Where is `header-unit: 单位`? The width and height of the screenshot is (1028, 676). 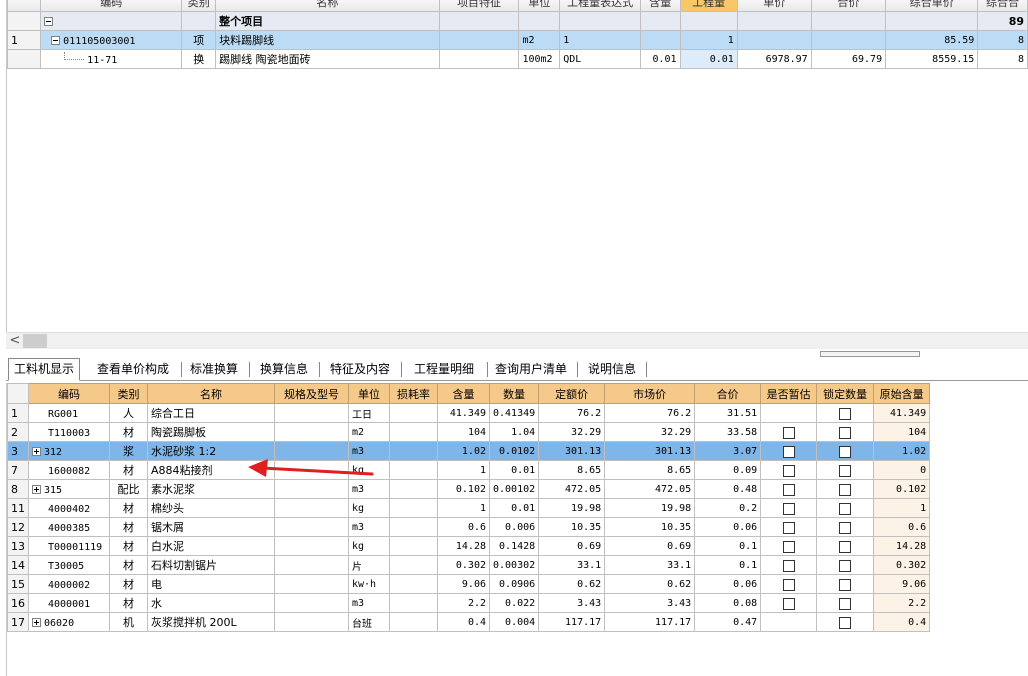 header-unit: 单位 is located at coordinates (369, 393).